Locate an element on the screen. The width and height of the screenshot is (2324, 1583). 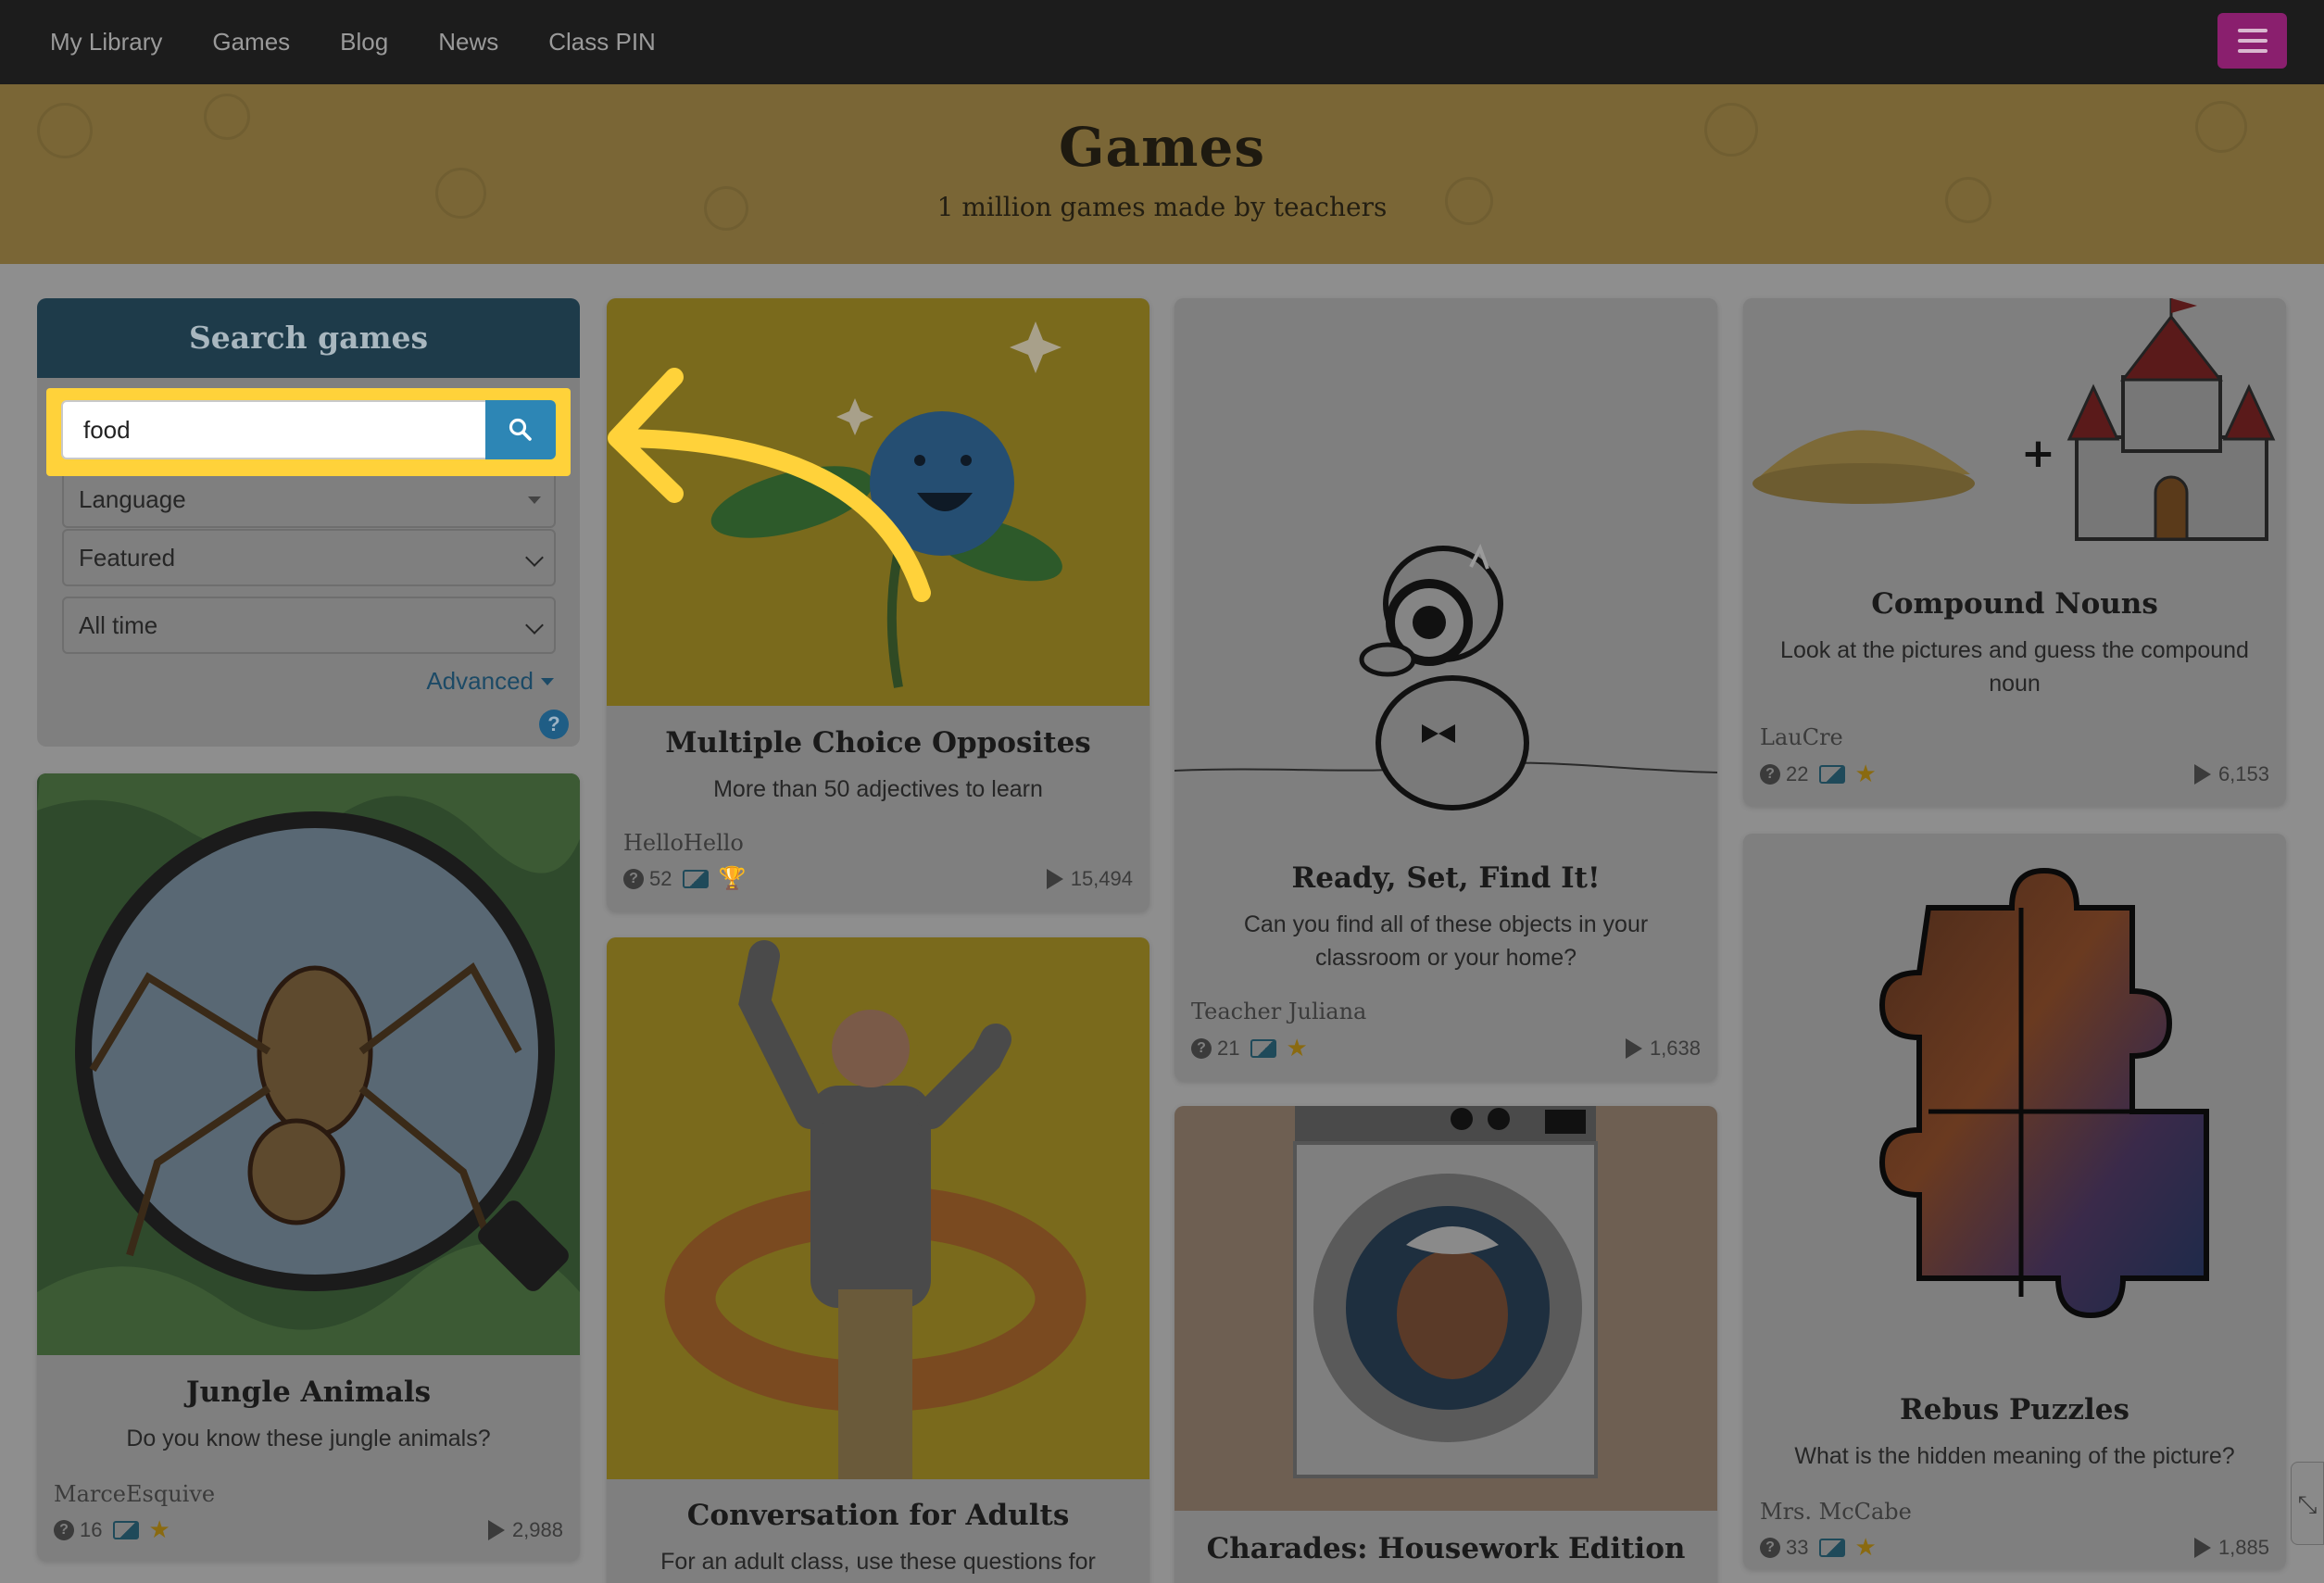
card-author: Mrs. McCabe is located at coordinates (1836, 1512).